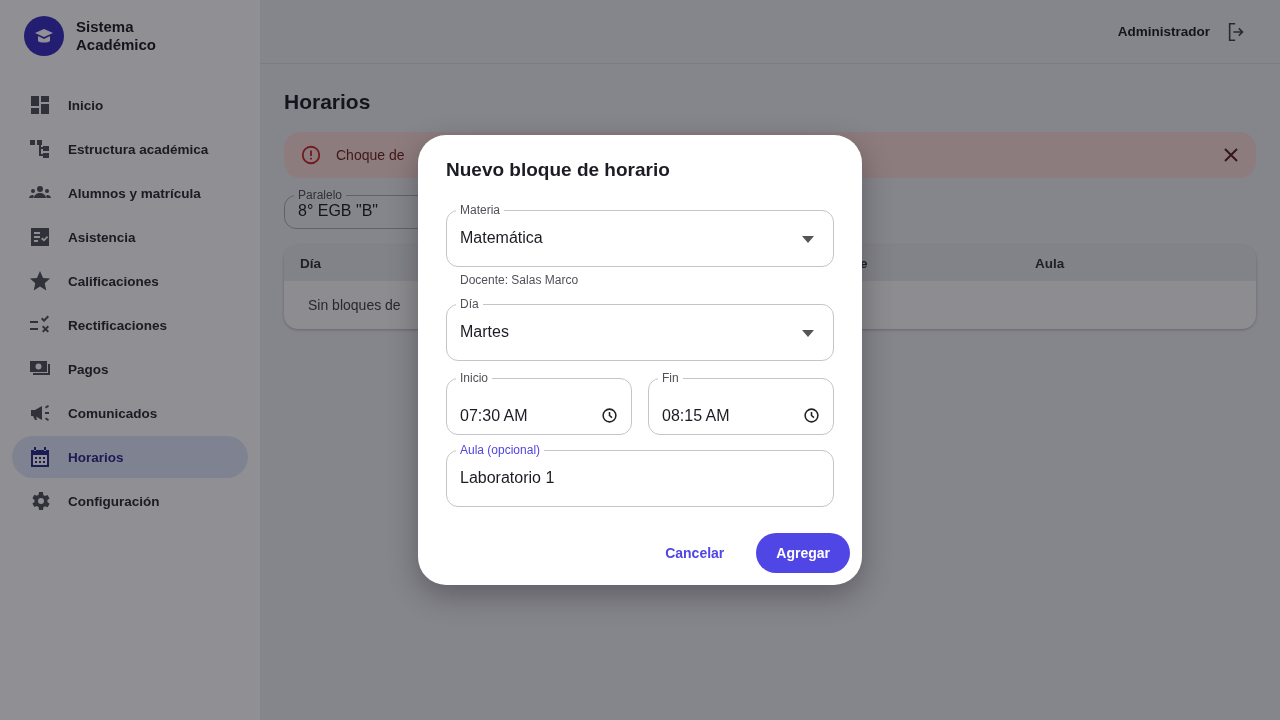 Image resolution: width=1280 pixels, height=720 pixels. What do you see at coordinates (311, 155) in the screenshot?
I see `error-icon` at bounding box center [311, 155].